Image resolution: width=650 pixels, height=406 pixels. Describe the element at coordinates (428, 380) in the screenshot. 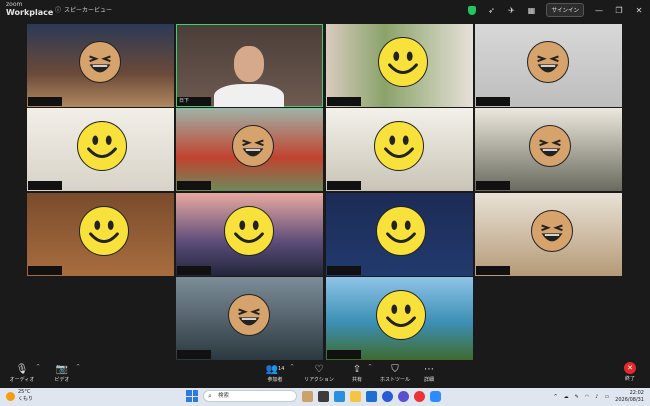

I see `more-label: 詳細` at that location.